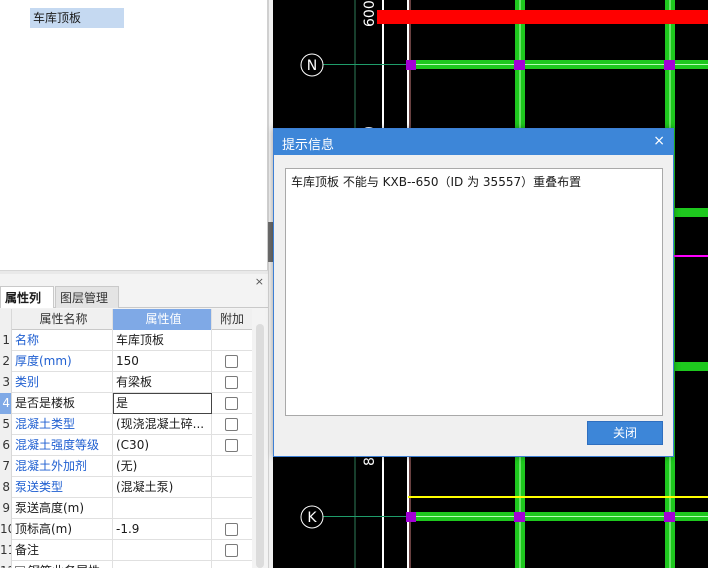 The height and width of the screenshot is (568, 708). Describe the element at coordinates (62, 361) in the screenshot. I see `property-name: 厚度(mm)` at that location.